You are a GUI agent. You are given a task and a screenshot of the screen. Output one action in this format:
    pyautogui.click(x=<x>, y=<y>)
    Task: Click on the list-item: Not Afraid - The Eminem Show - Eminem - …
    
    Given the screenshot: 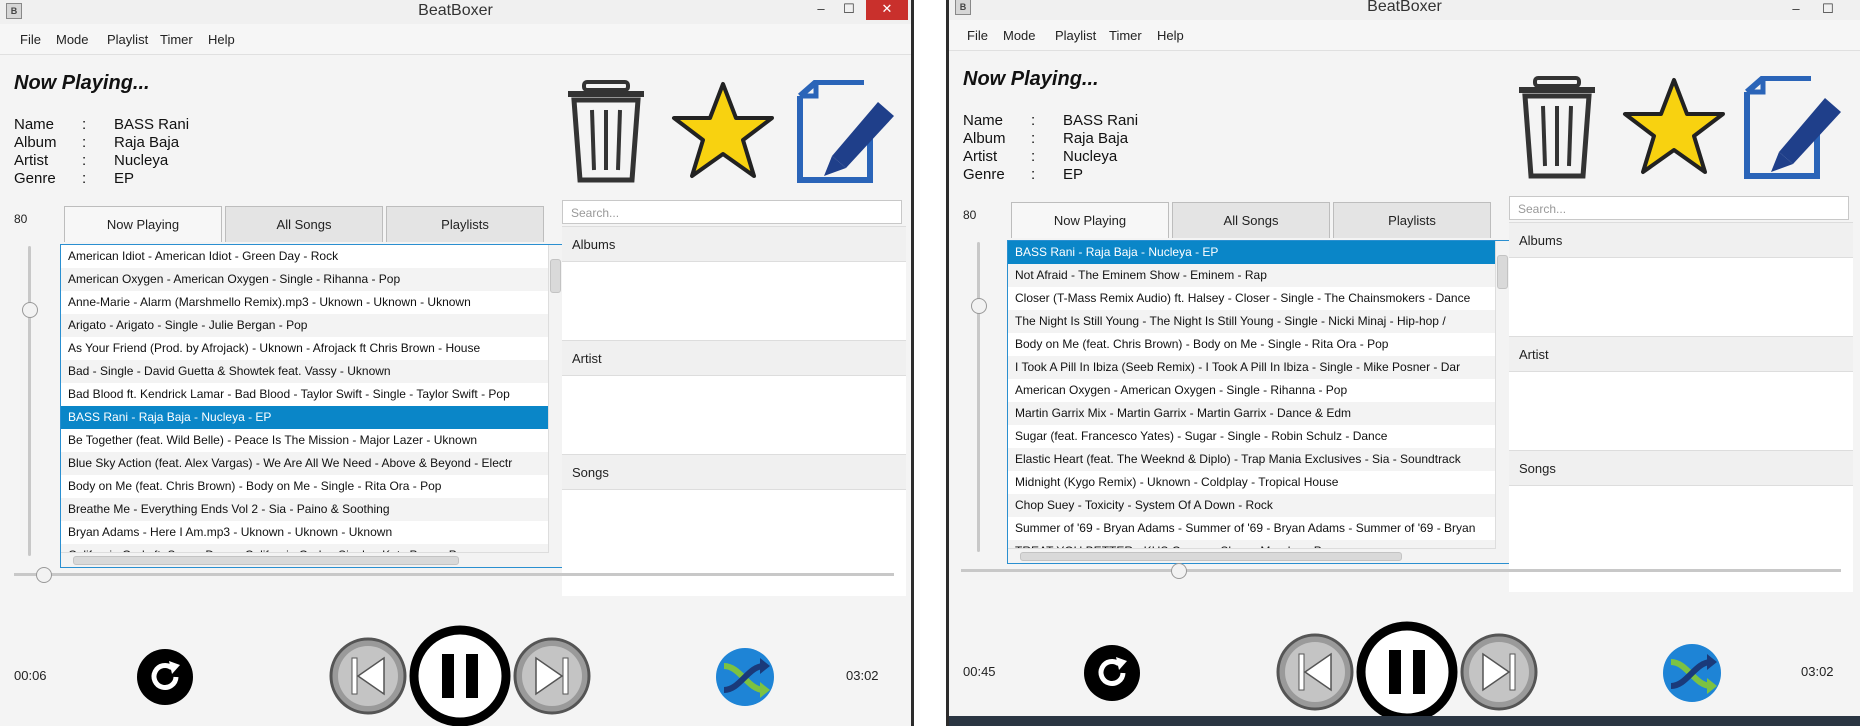 What is the action you would take?
    pyautogui.click(x=1259, y=275)
    